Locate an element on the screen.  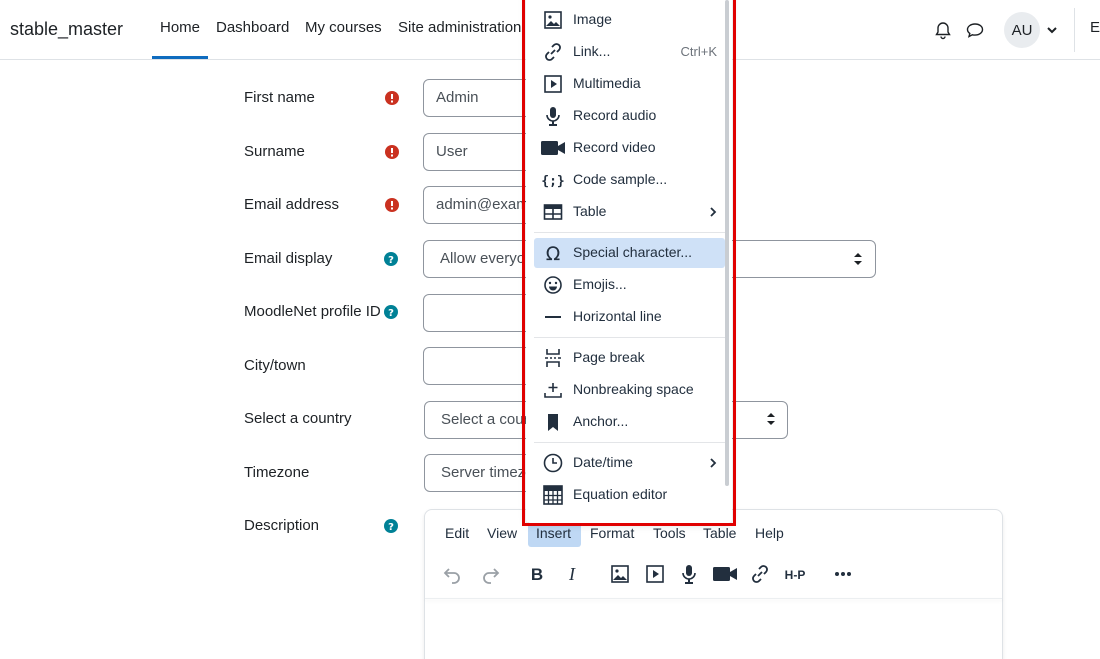
country-label: Select a country is located at coordinates (298, 418).